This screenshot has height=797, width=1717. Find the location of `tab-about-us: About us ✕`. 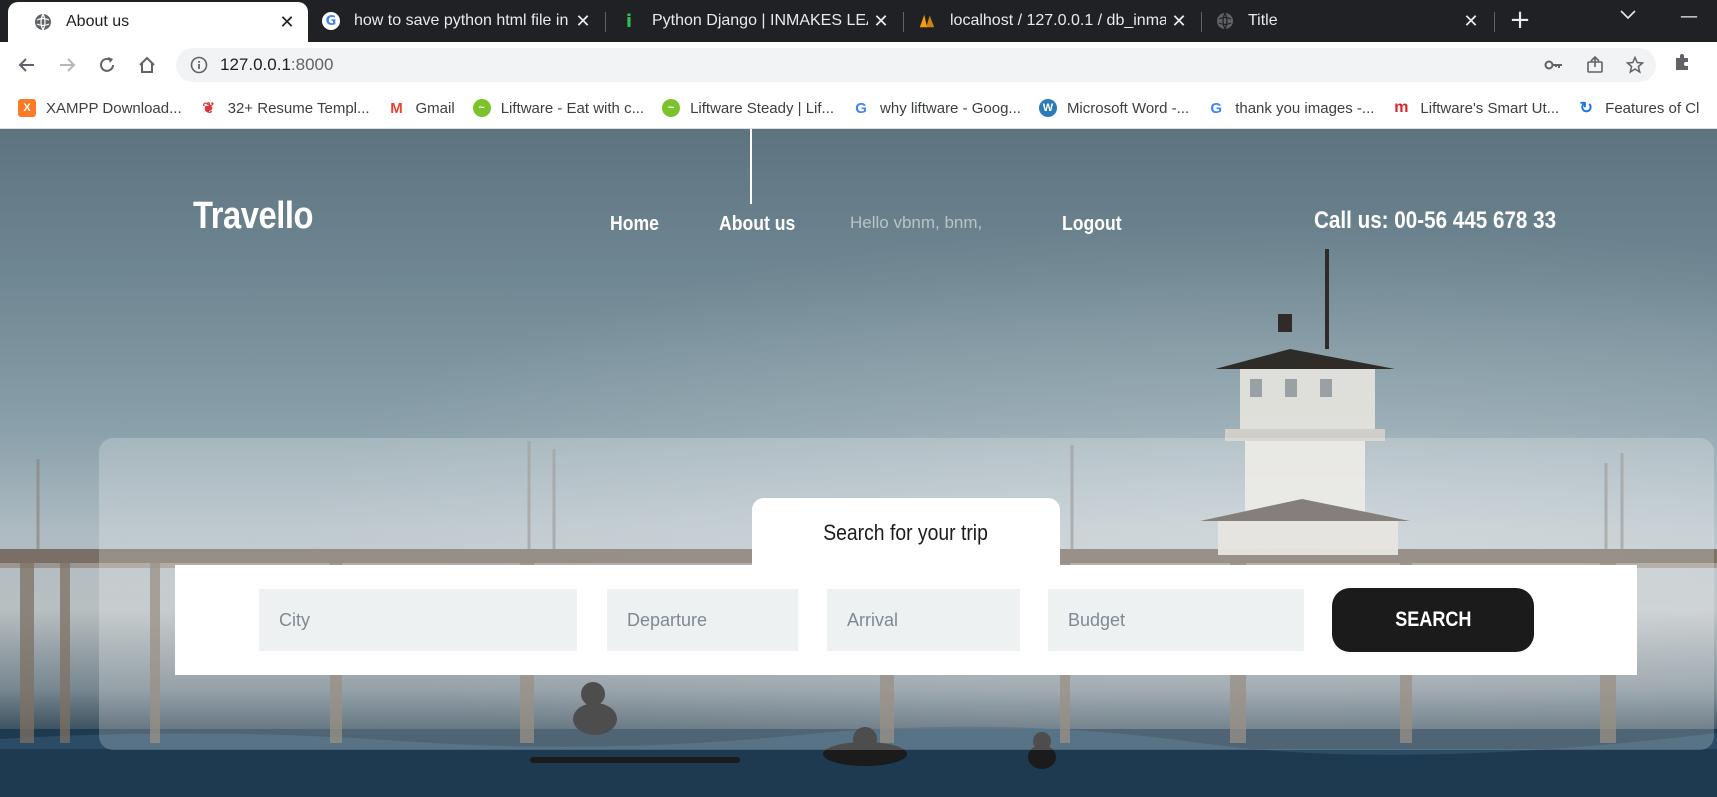

tab-about-us: About us ✕ is located at coordinates (158, 22).